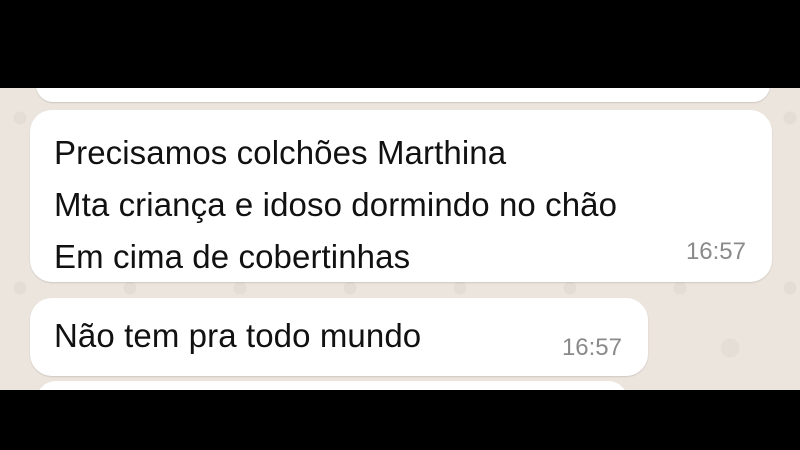 The image size is (800, 450). I want to click on message-text: Não tem pra todo mundo, so click(237, 336).